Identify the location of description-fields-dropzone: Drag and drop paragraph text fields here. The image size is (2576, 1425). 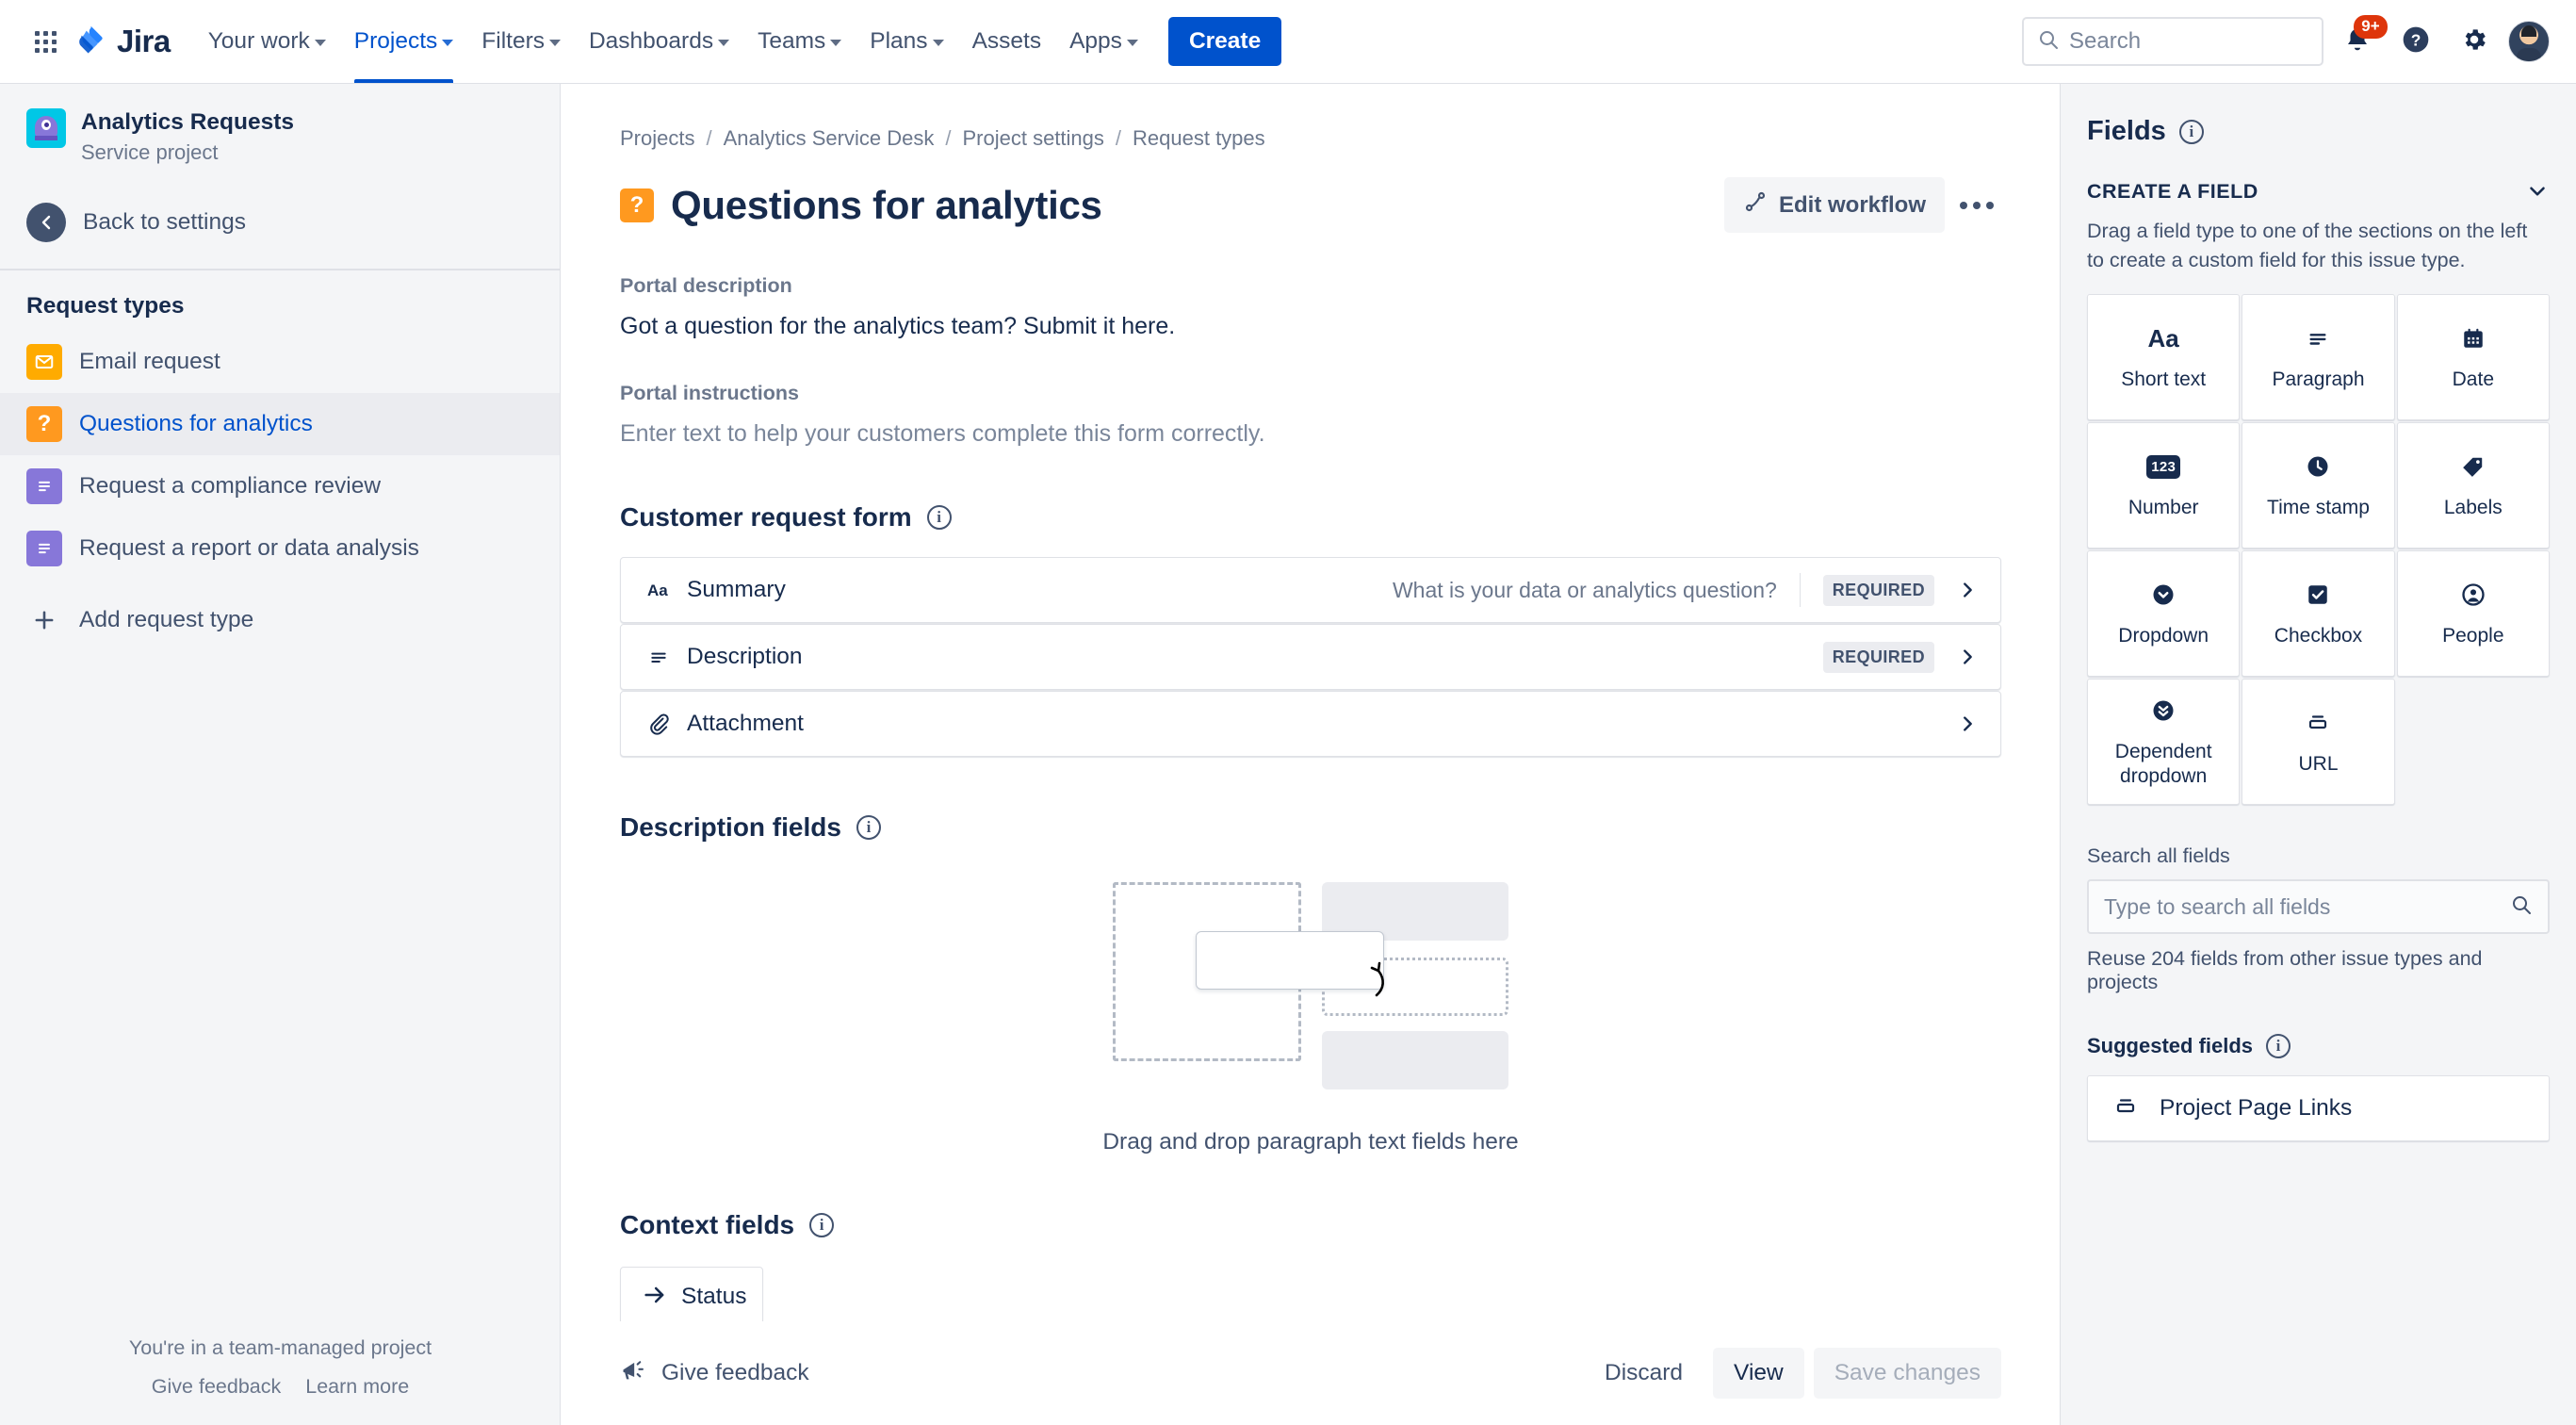
(1310, 1008).